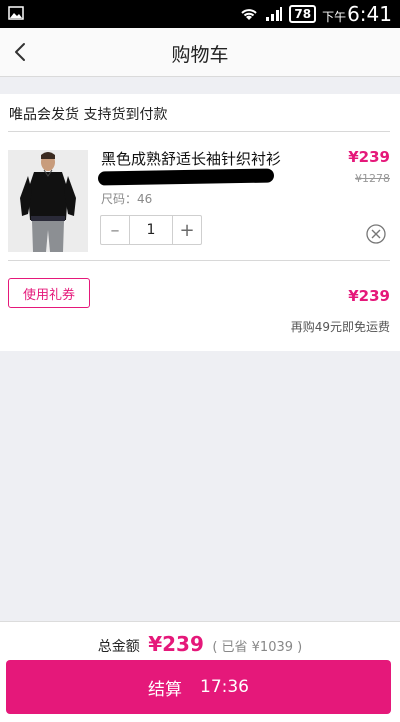  What do you see at coordinates (372, 178) in the screenshot?
I see `original-price: ¥1278` at bounding box center [372, 178].